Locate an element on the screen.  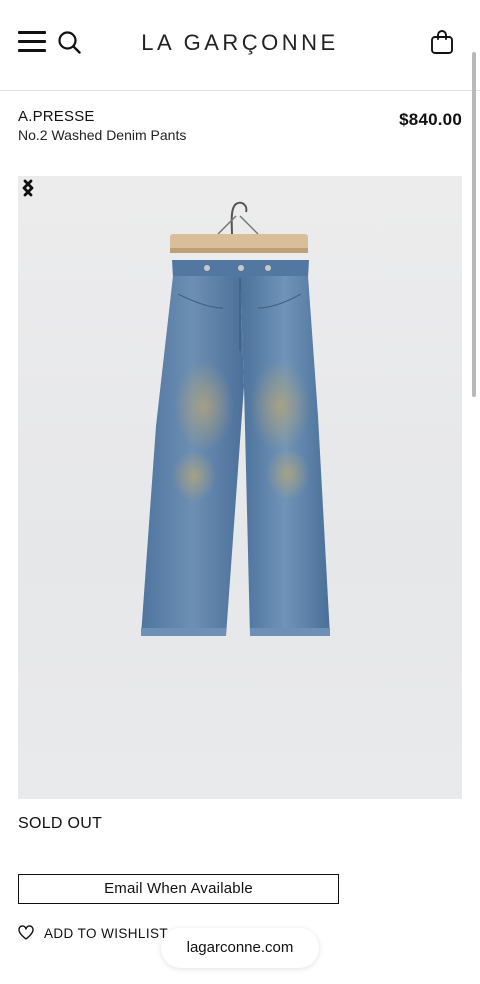
product-name: No.2 Washed Denim Pants is located at coordinates (102, 135).